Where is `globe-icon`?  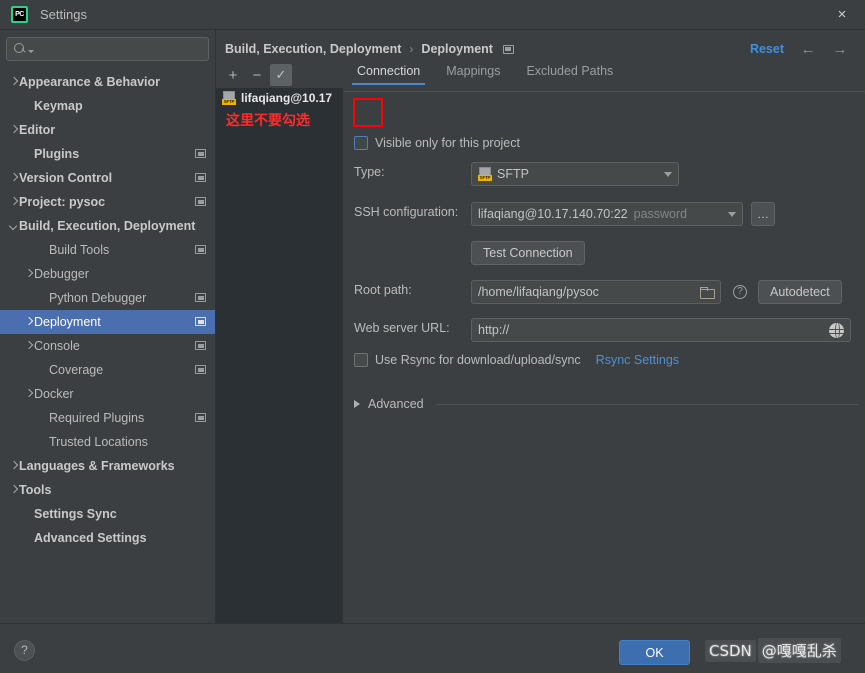 globe-icon is located at coordinates (836, 330).